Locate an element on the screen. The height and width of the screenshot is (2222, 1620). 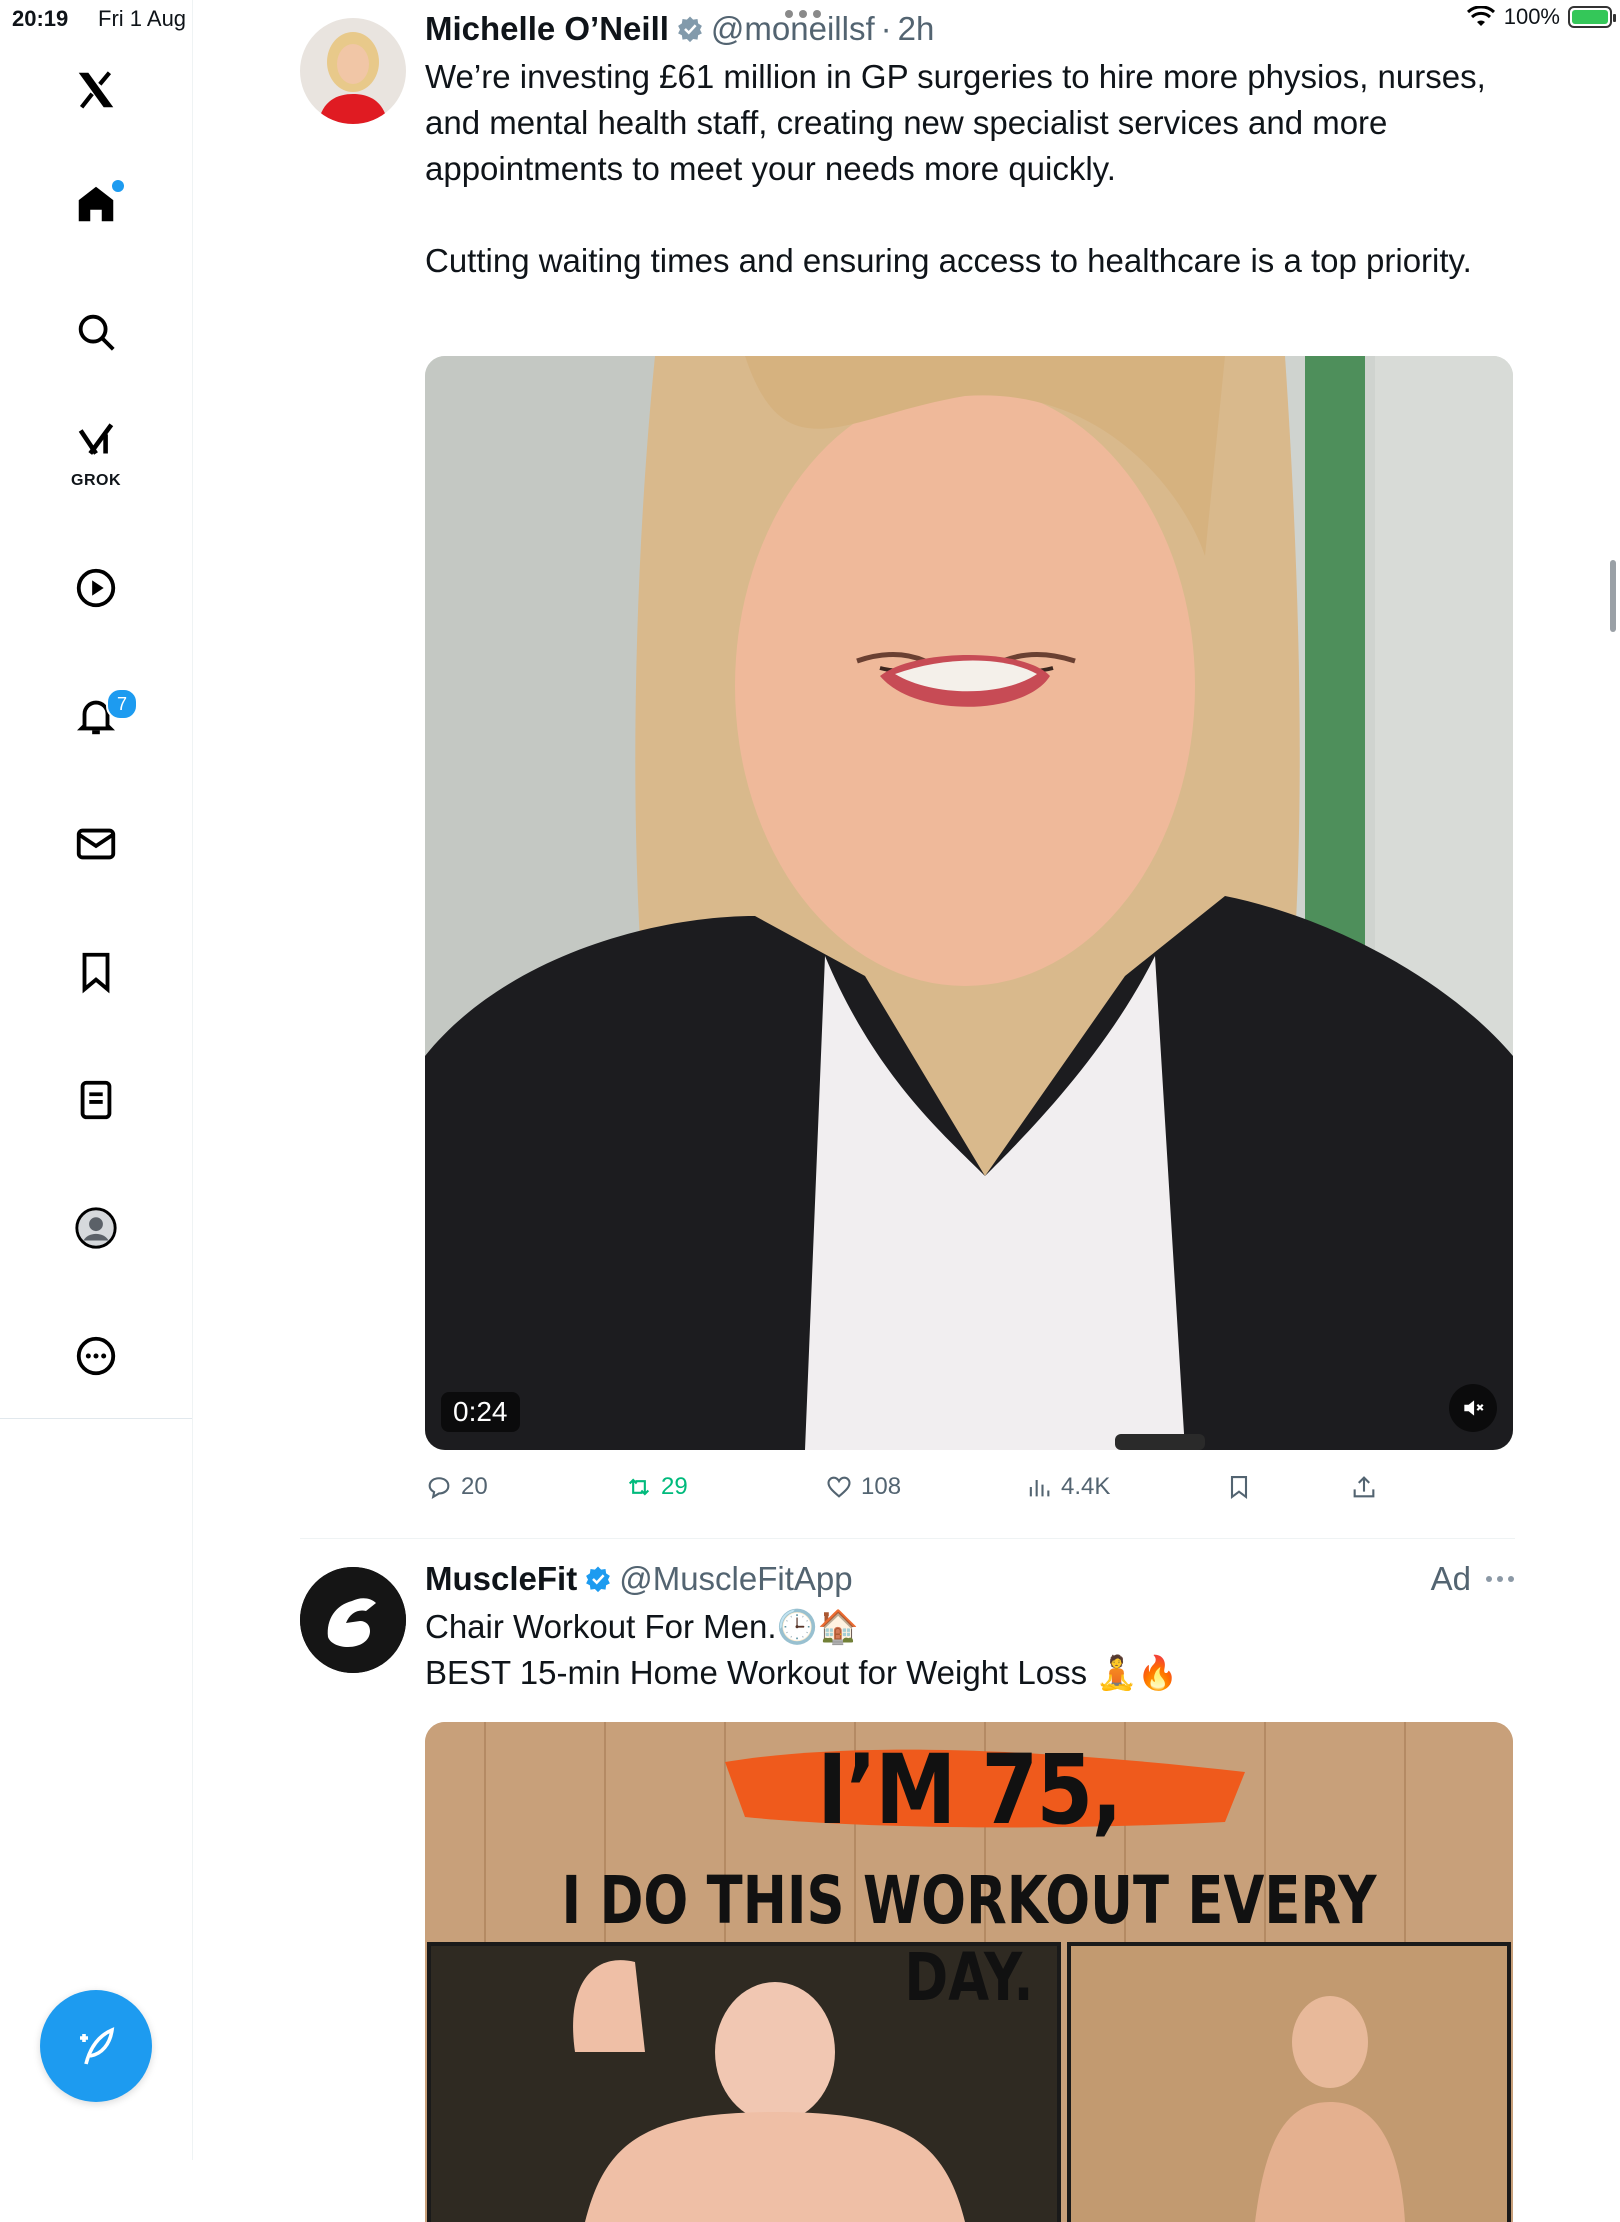
author-name: Michelle O’Neill is located at coordinates (547, 29).